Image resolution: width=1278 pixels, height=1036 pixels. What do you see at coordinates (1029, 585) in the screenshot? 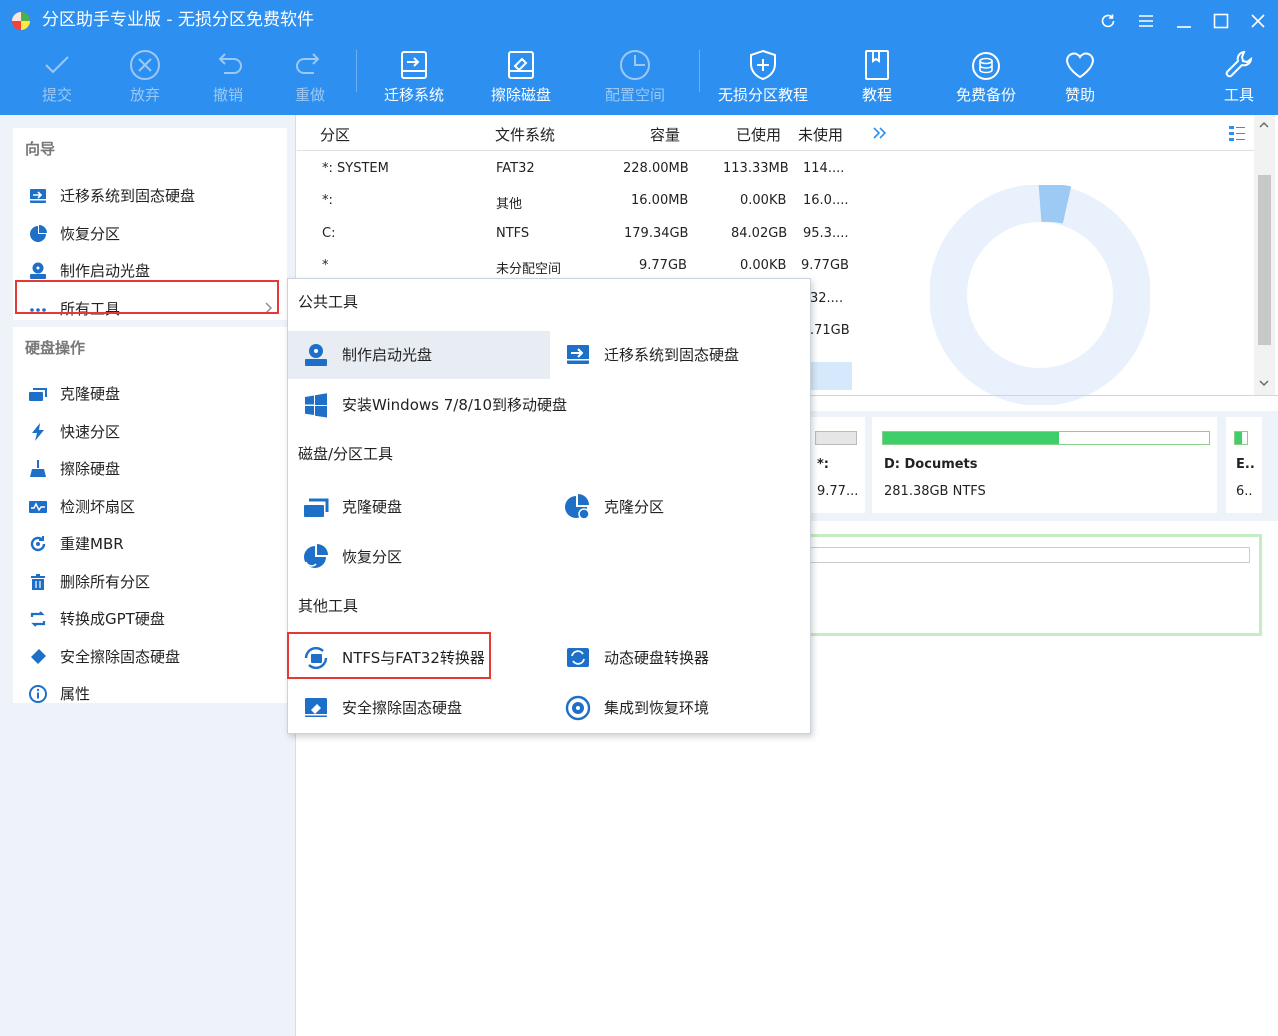
I see `disk-detail-box` at bounding box center [1029, 585].